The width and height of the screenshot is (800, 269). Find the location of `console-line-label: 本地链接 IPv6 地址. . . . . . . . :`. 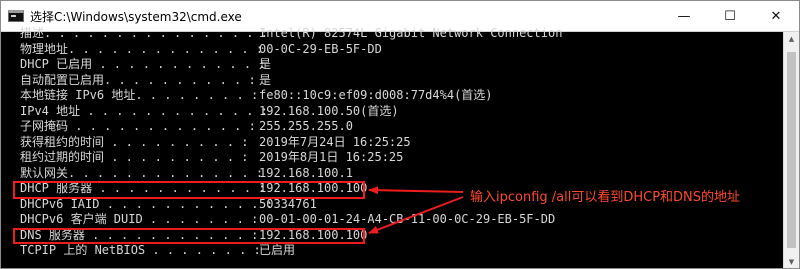

console-line-label: 本地链接 IPv6 地址. . . . . . . . : is located at coordinates (139, 95).